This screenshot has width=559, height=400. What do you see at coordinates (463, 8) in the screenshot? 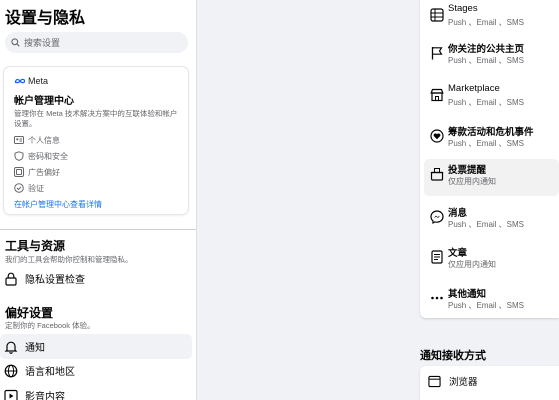
I see `notif-title: Stages` at bounding box center [463, 8].